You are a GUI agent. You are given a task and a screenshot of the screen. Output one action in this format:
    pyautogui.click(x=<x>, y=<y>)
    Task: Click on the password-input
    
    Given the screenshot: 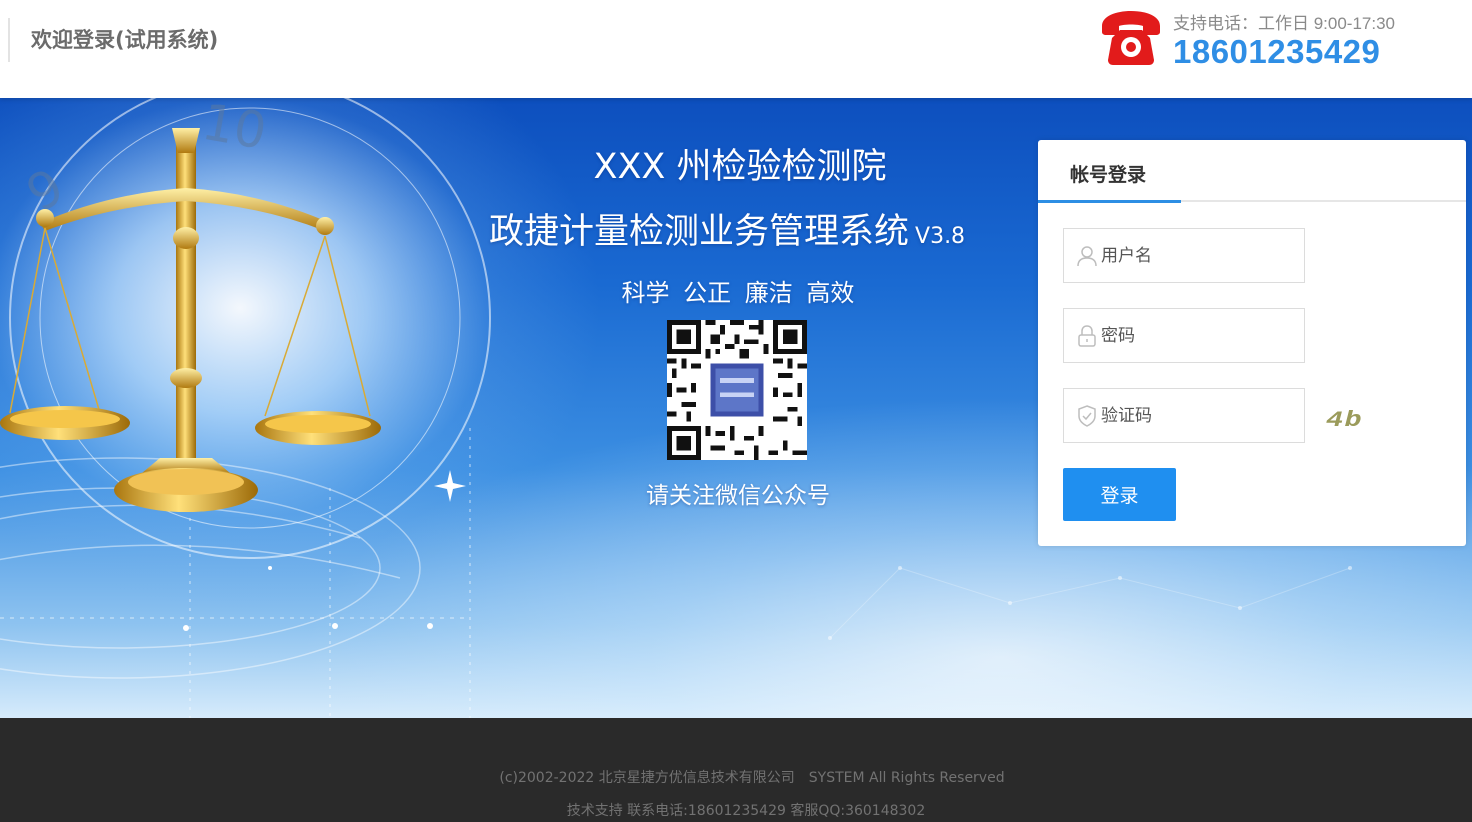 What is the action you would take?
    pyautogui.click(x=1200, y=335)
    